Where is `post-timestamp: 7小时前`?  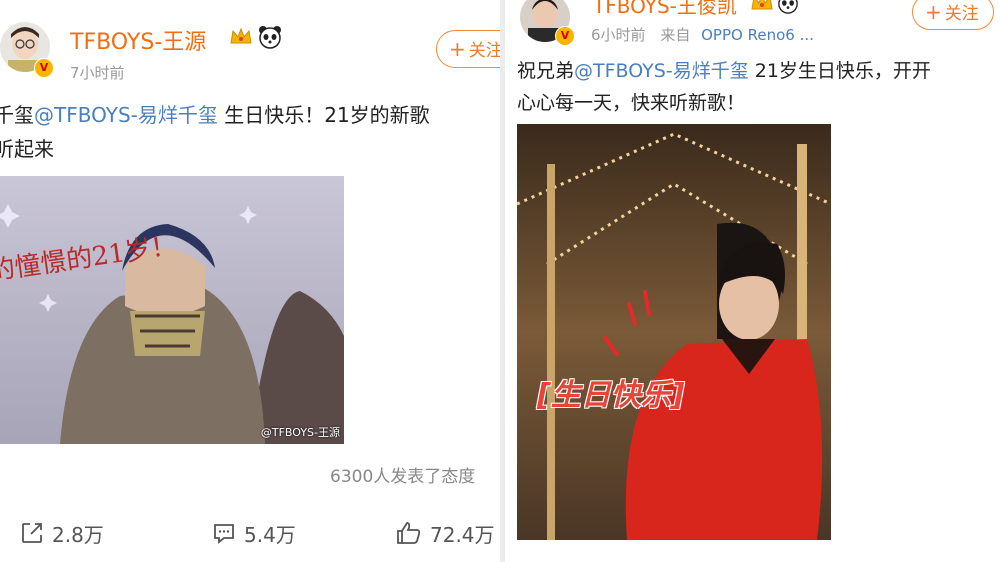
post-timestamp: 7小时前 is located at coordinates (97, 73).